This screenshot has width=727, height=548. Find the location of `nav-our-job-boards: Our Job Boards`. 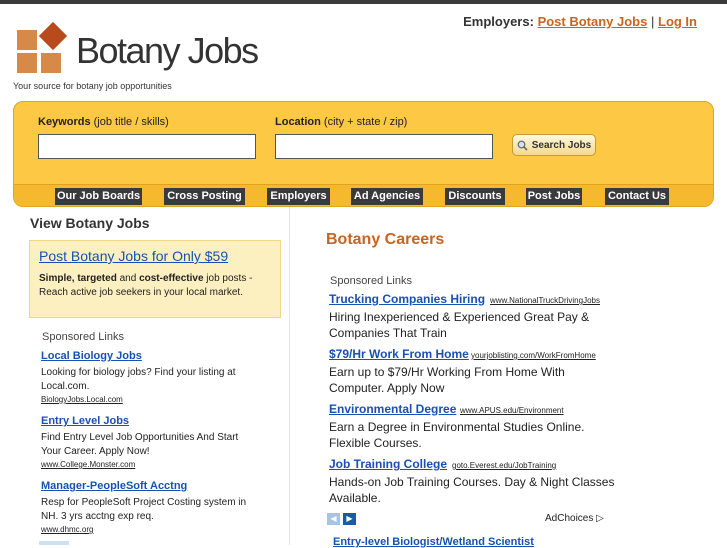

nav-our-job-boards: Our Job Boards is located at coordinates (98, 196).